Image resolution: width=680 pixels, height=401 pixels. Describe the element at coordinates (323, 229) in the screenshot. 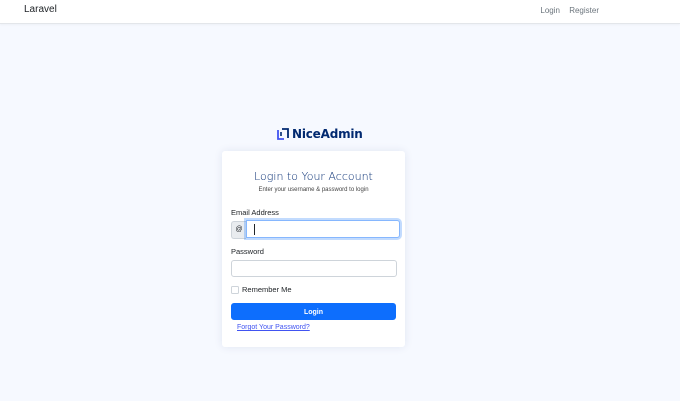

I see `email-input` at that location.